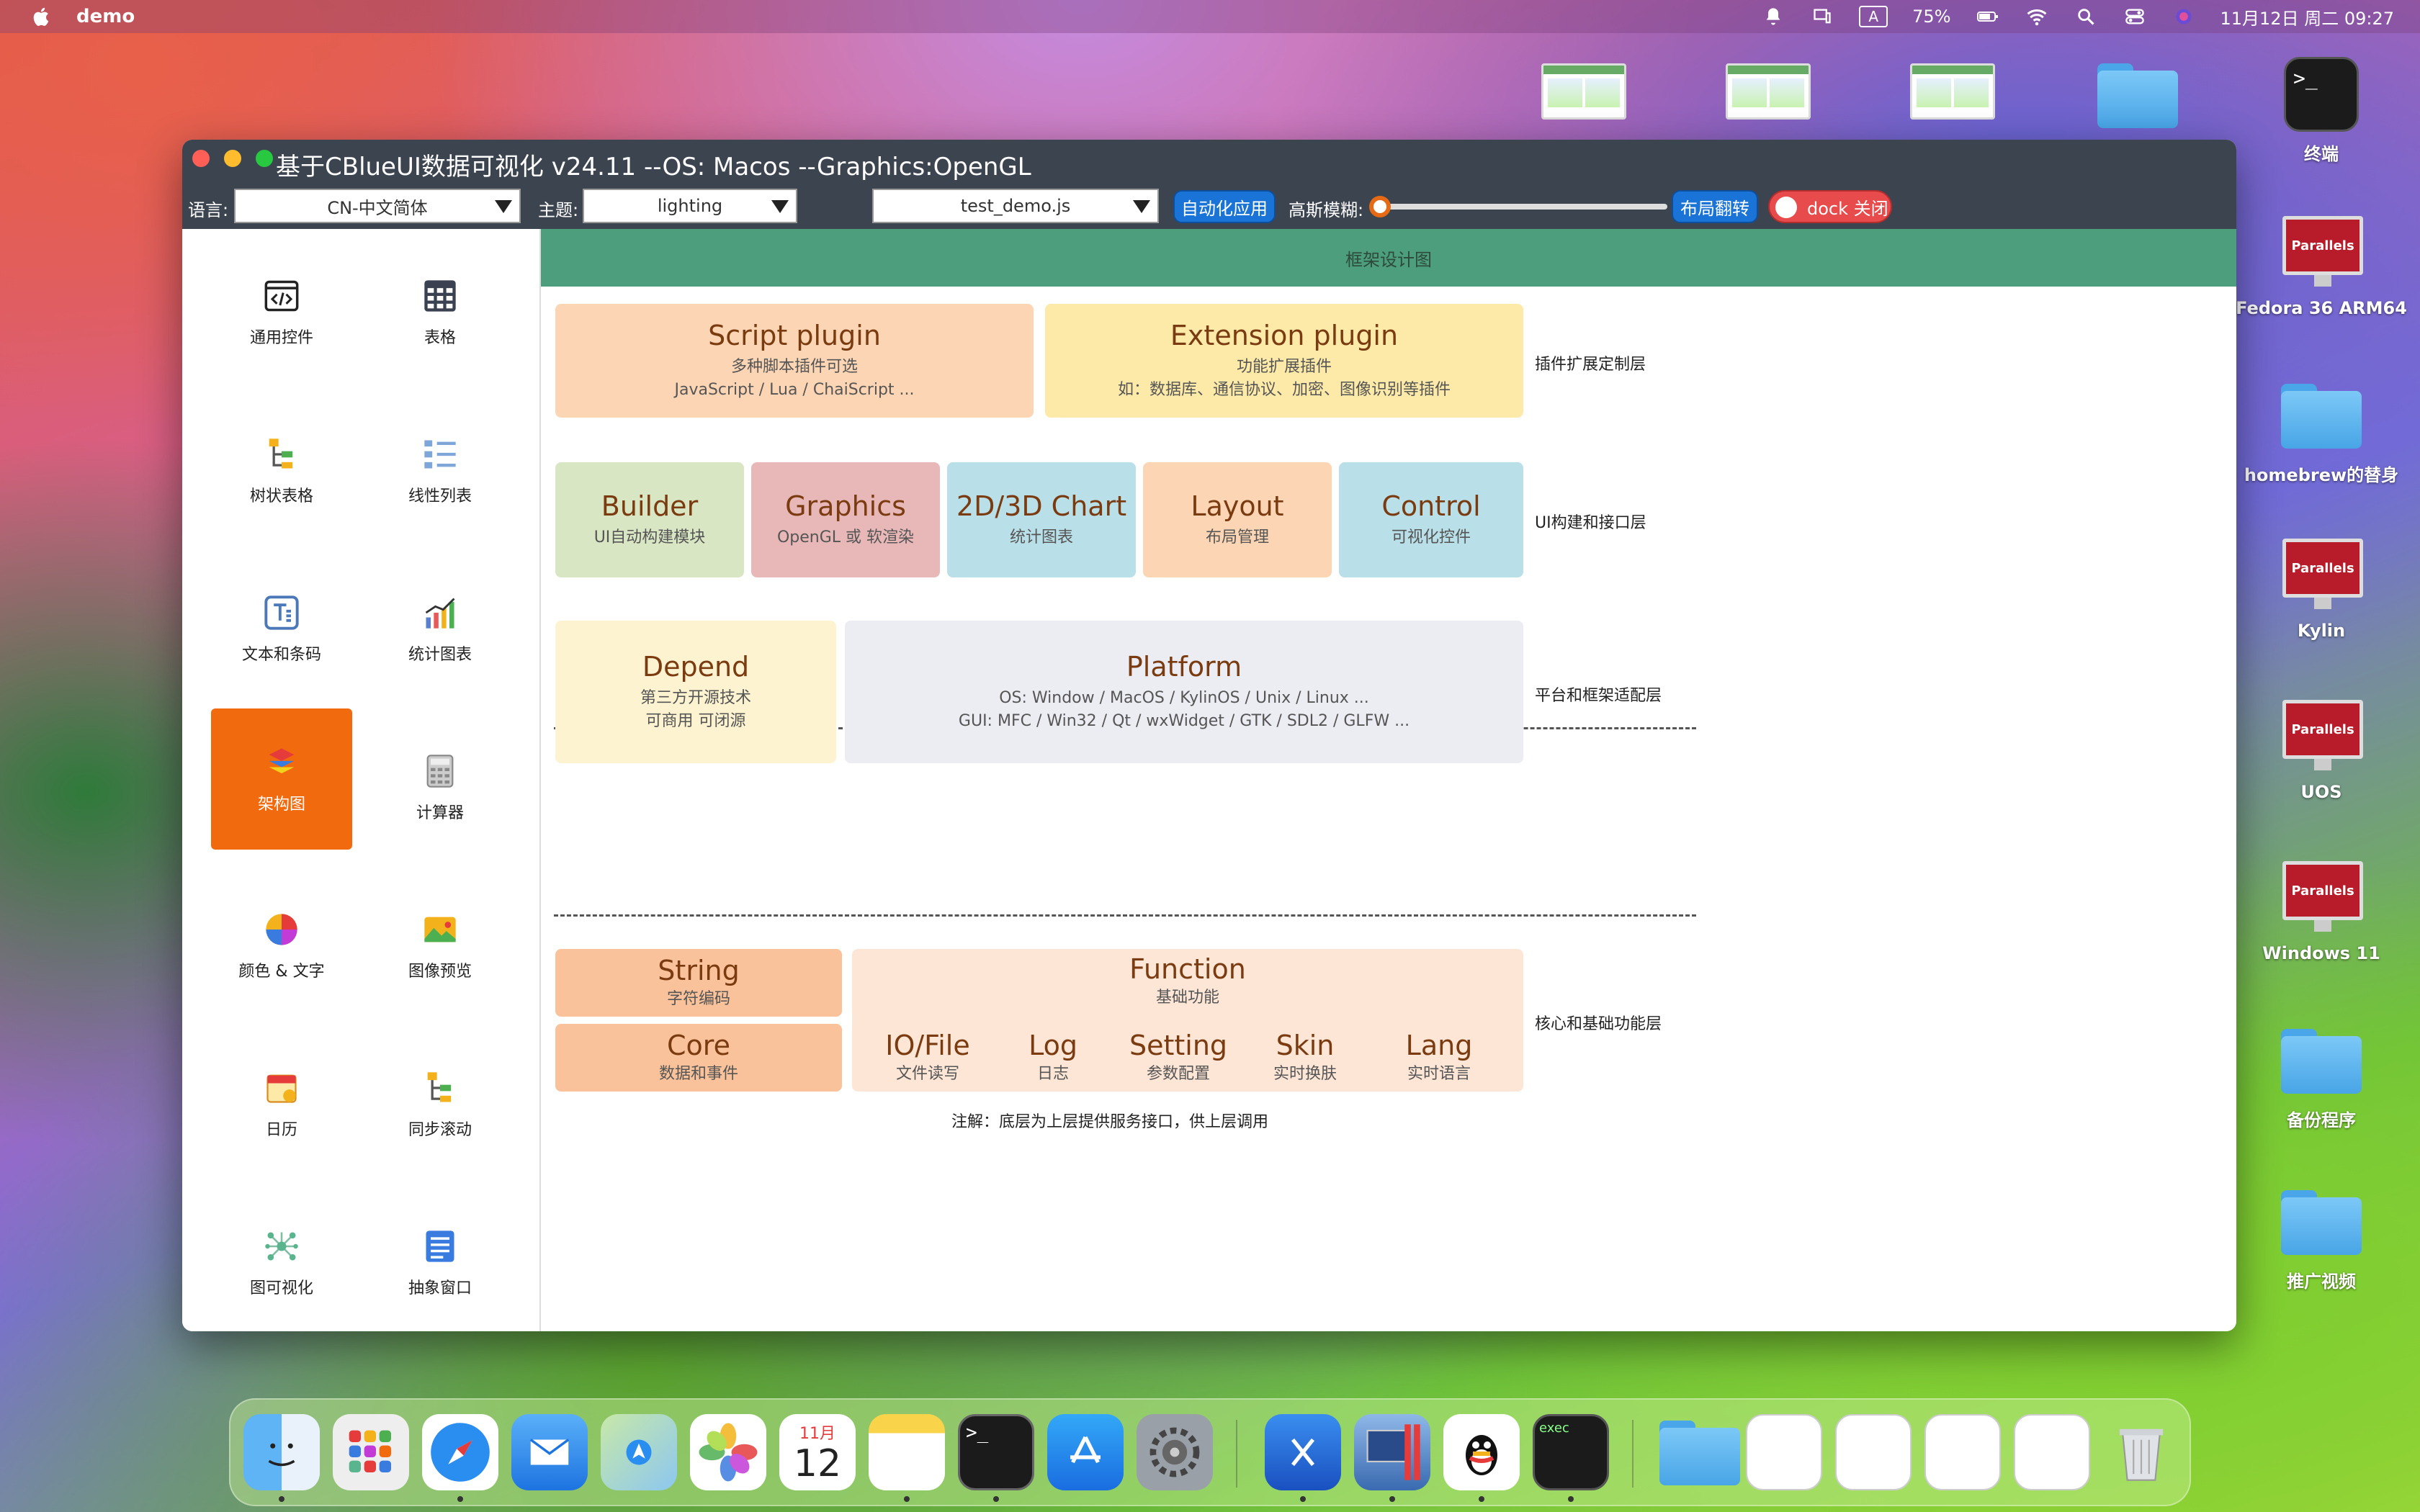 This screenshot has height=1512, width=2420. I want to click on graphics-box: Graphics OpenGL 或 软渲染, so click(845, 519).